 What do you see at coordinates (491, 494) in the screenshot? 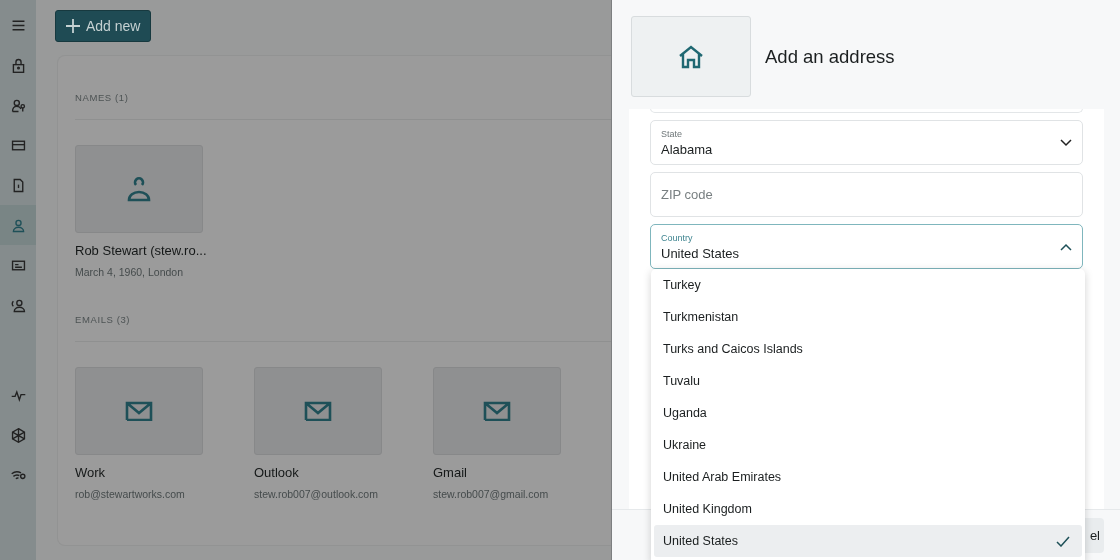
I see `tile-subtitle: stew.rob007@gmail.com` at bounding box center [491, 494].